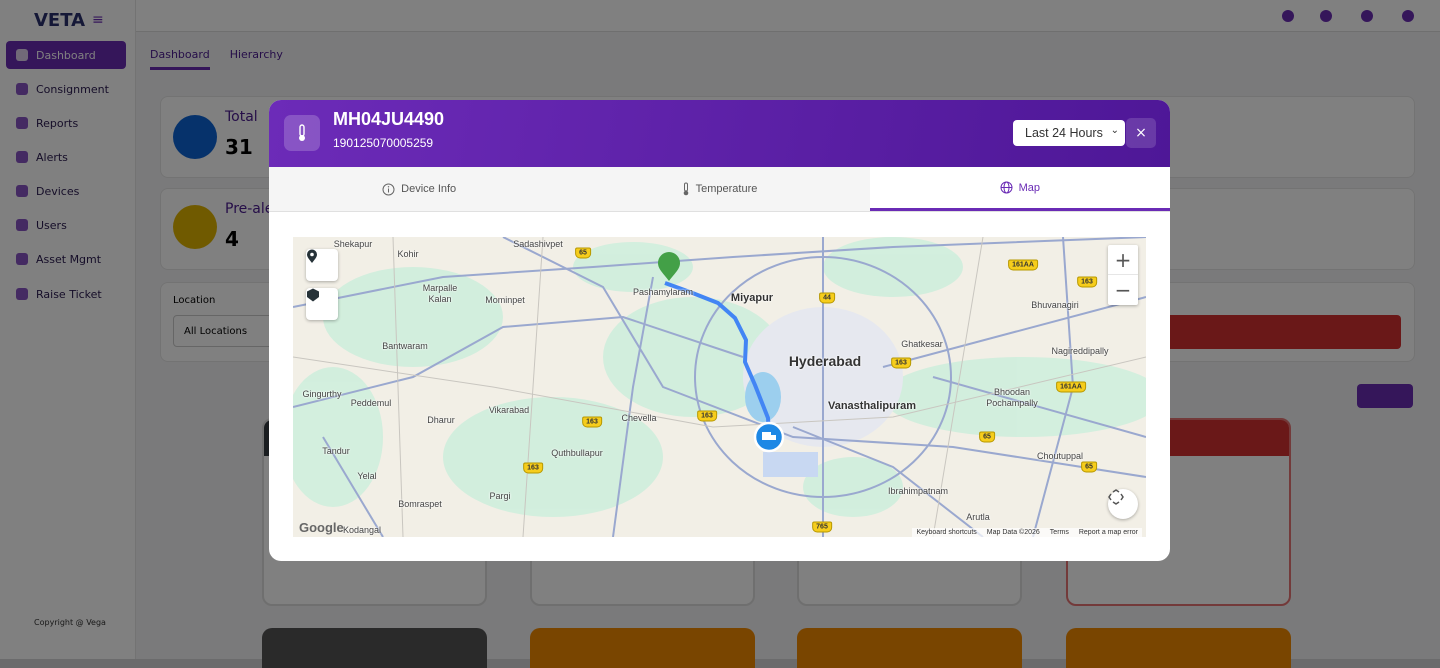  What do you see at coordinates (639, 418) in the screenshot?
I see `map-label: Chevella` at bounding box center [639, 418].